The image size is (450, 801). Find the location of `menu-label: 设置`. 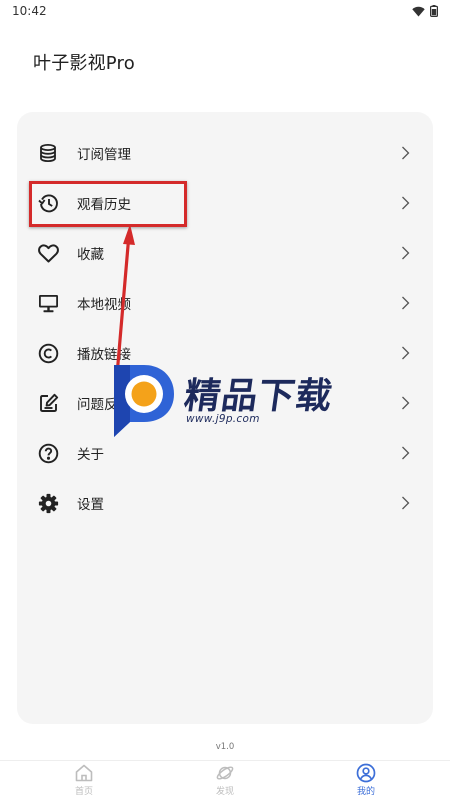

menu-label: 设置 is located at coordinates (90, 505).